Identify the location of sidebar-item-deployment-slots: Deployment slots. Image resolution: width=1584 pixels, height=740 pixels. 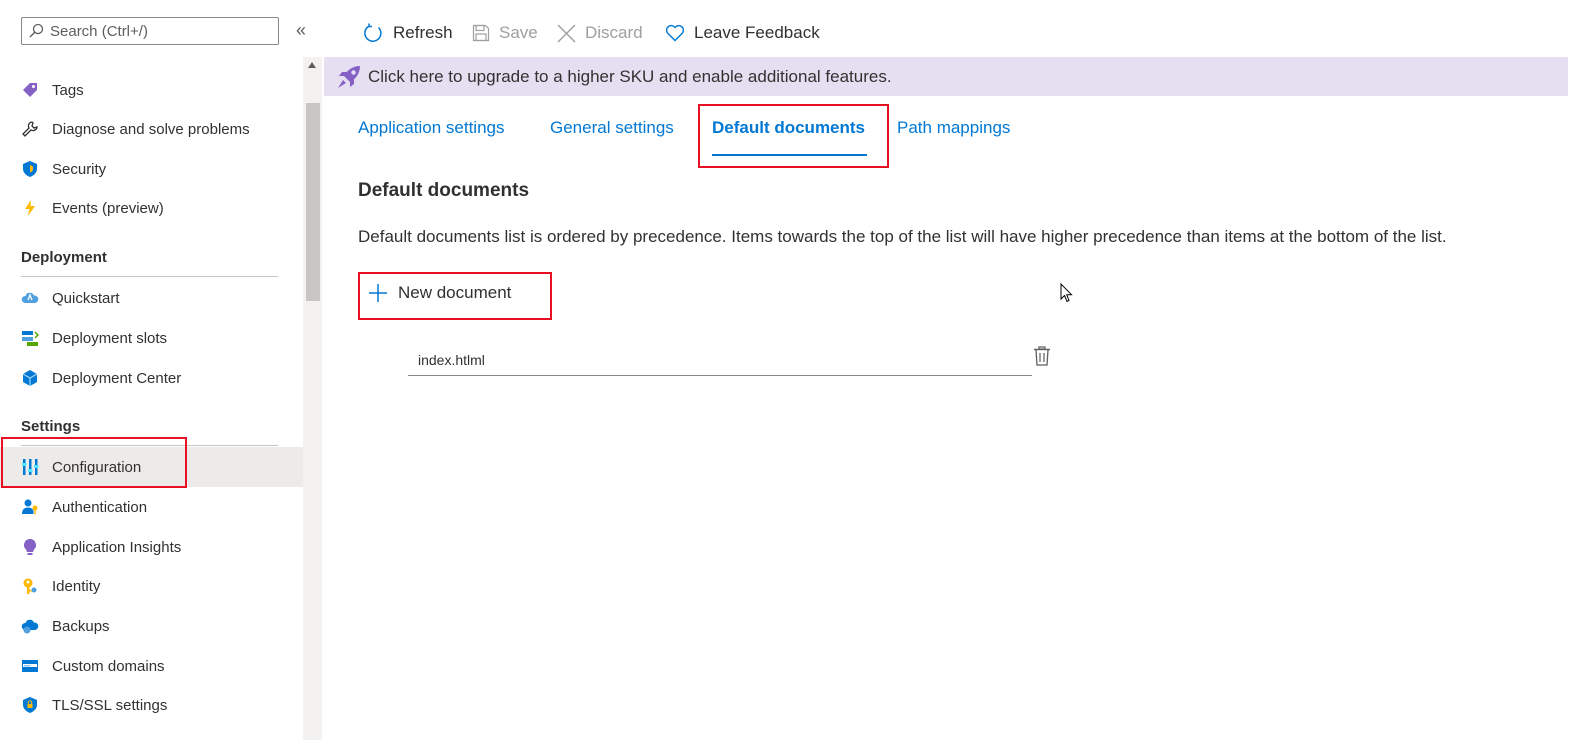
(151, 338).